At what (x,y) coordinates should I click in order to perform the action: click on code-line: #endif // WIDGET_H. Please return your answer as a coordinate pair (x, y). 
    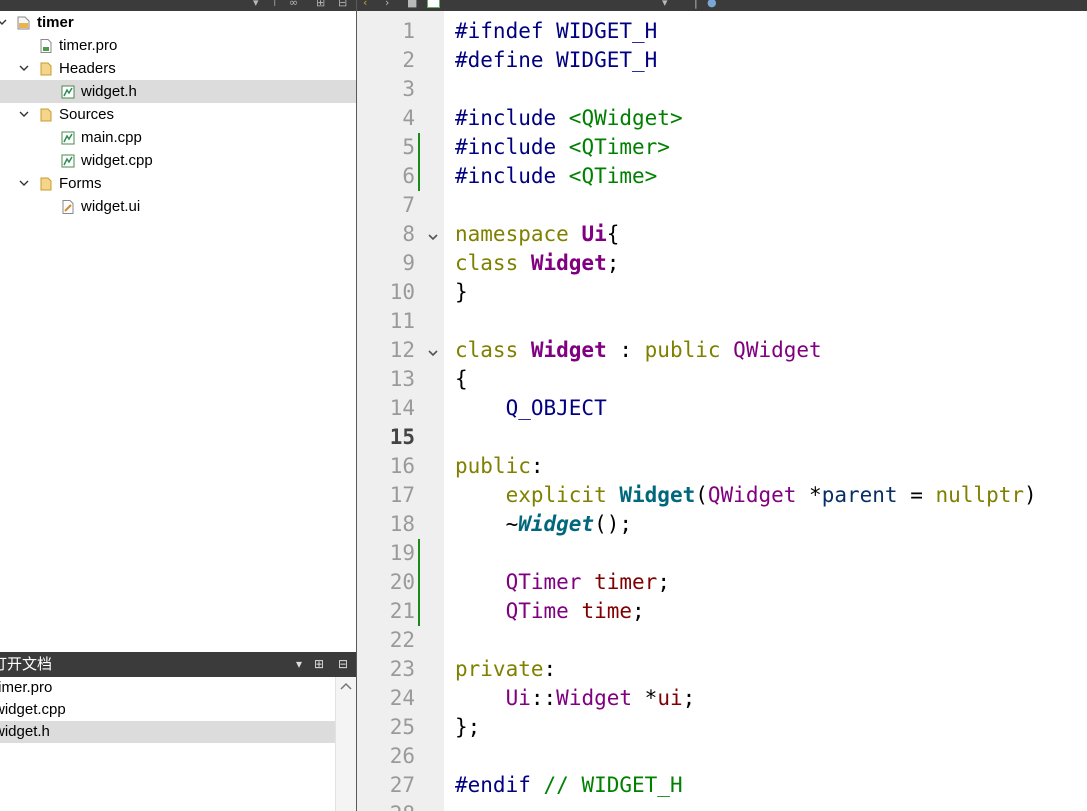
    Looking at the image, I should click on (569, 785).